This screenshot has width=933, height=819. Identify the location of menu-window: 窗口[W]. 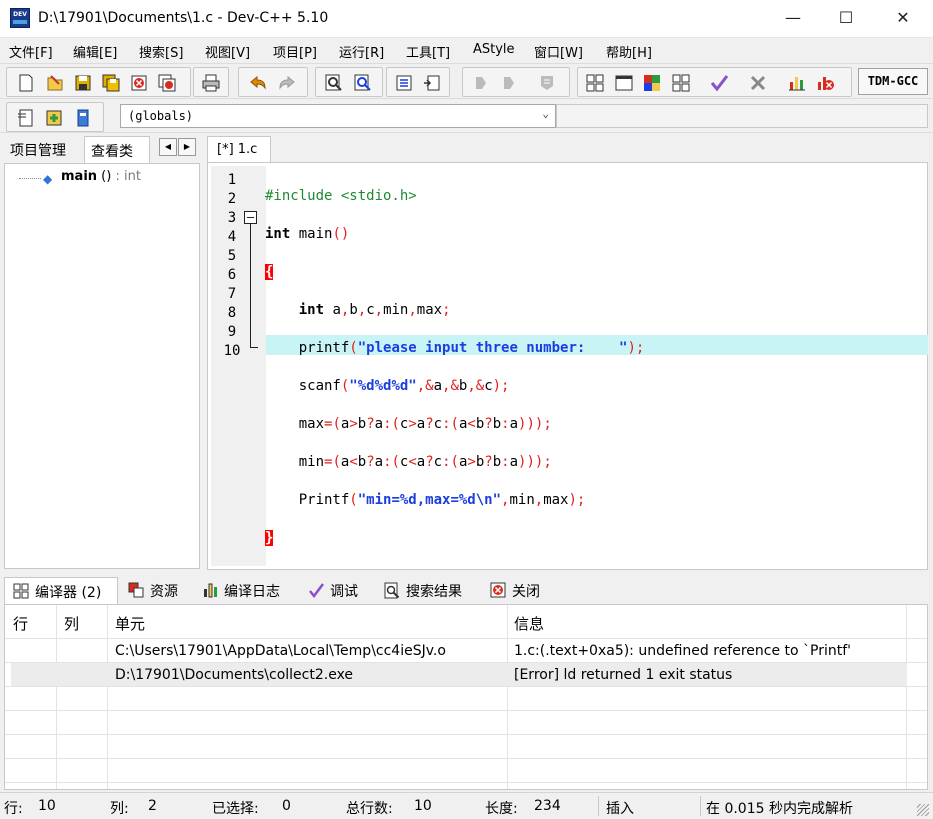
(558, 51).